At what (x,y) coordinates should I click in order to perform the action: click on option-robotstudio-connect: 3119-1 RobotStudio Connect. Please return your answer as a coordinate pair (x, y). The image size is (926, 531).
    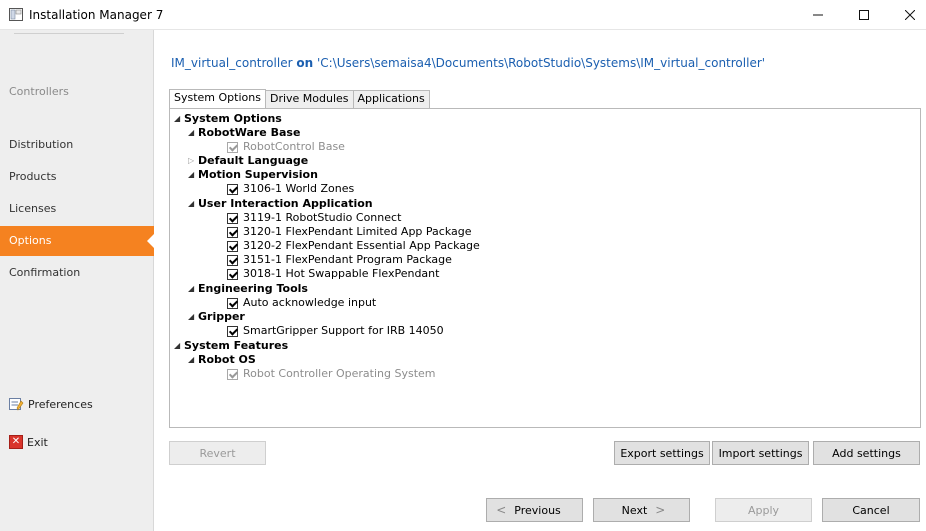
    Looking at the image, I should click on (314, 218).